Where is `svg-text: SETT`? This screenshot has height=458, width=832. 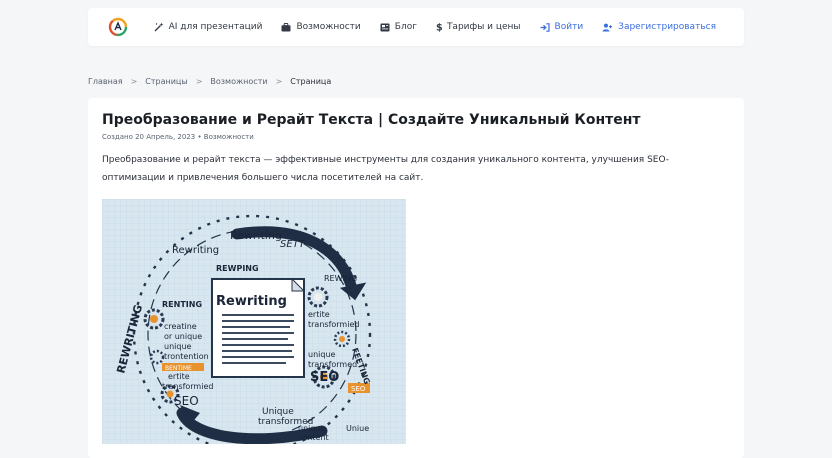 svg-text: SETT is located at coordinates (293, 244).